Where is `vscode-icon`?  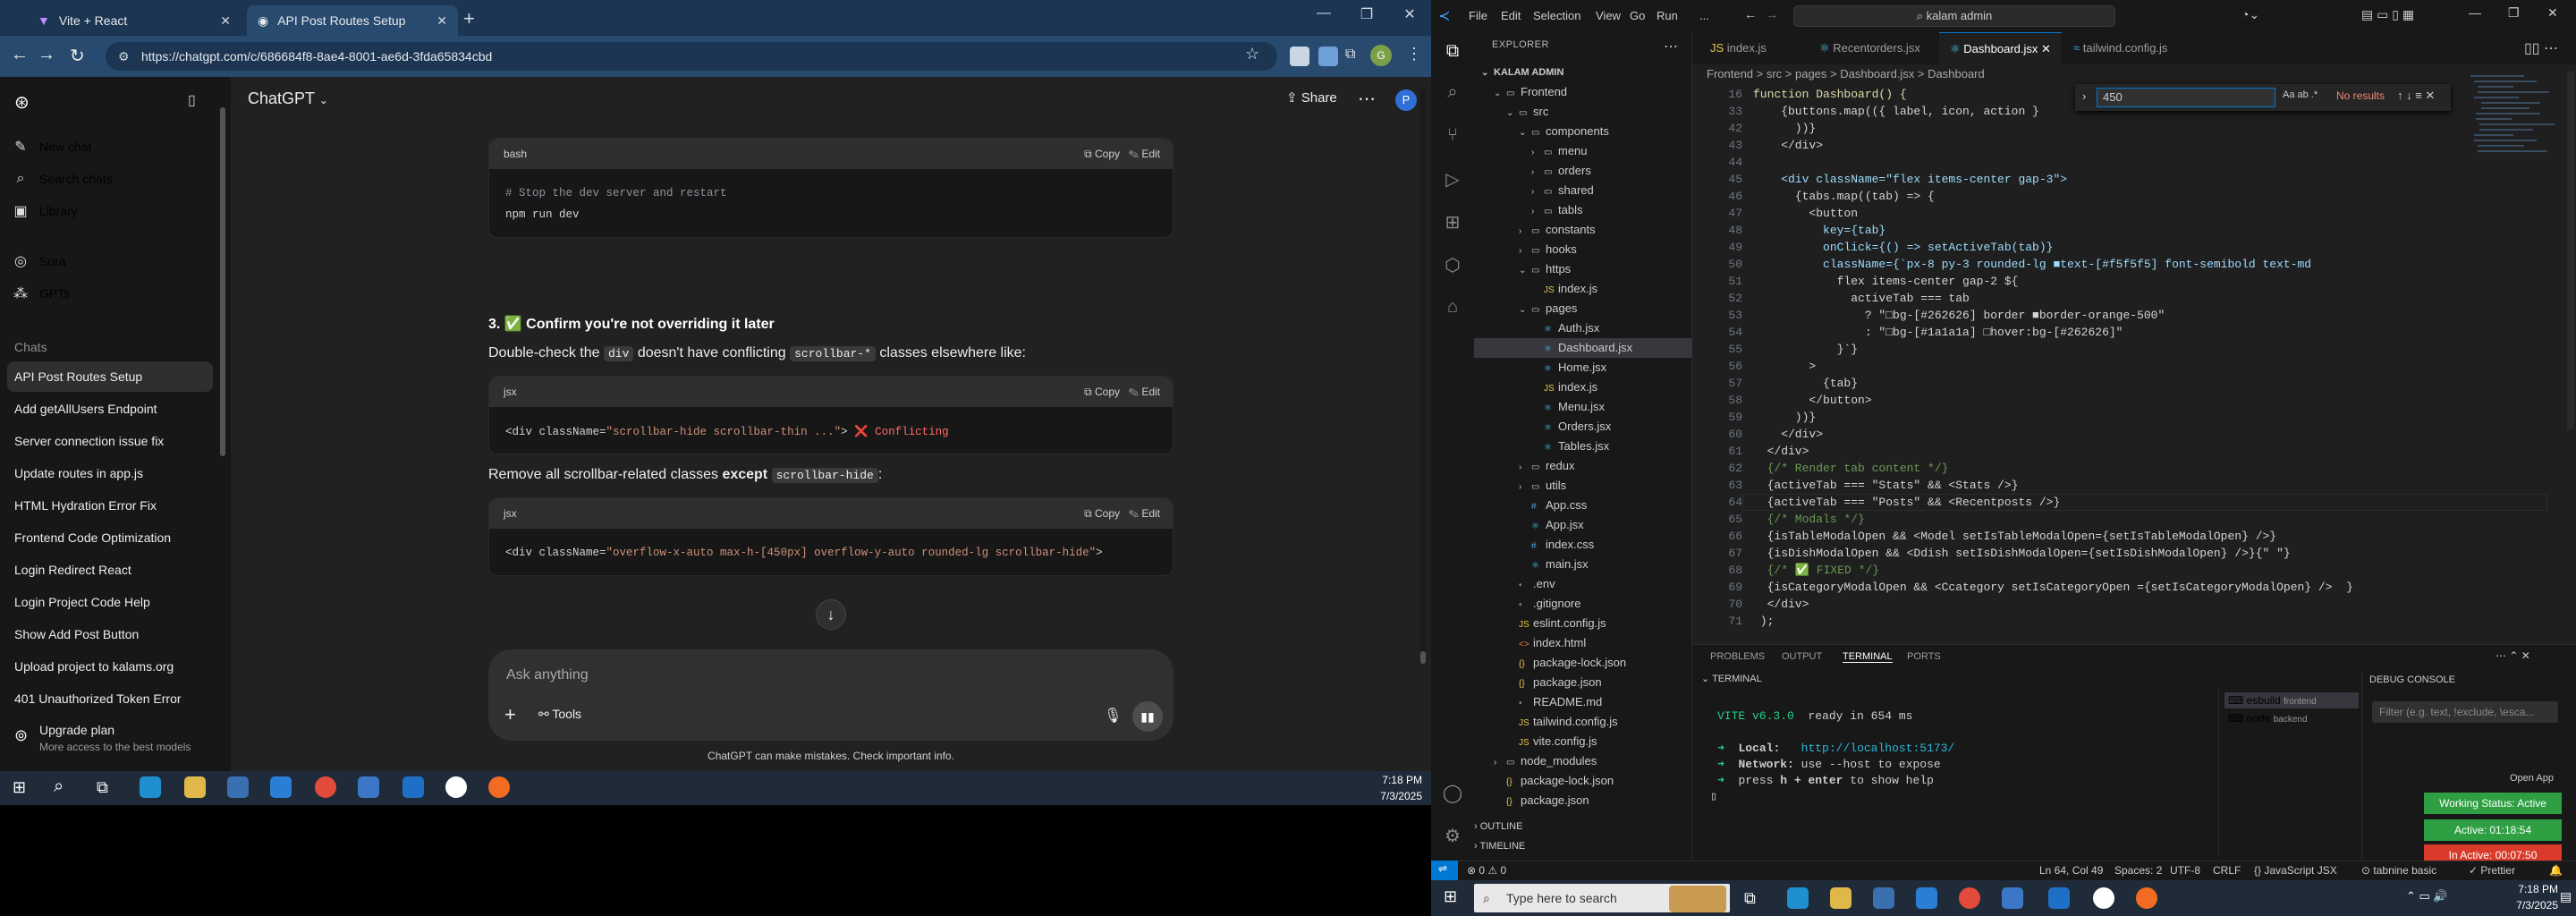 vscode-icon is located at coordinates (413, 787).